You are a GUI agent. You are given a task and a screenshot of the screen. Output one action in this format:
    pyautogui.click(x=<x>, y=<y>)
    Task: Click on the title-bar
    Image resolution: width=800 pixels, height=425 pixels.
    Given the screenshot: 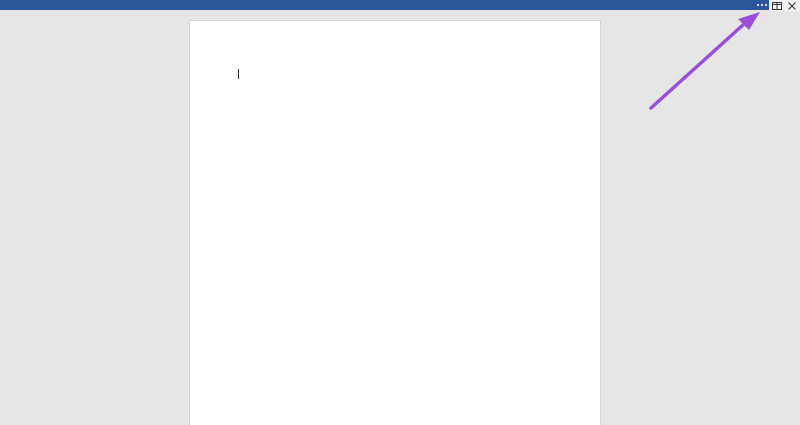 What is the action you would take?
    pyautogui.click(x=400, y=5)
    